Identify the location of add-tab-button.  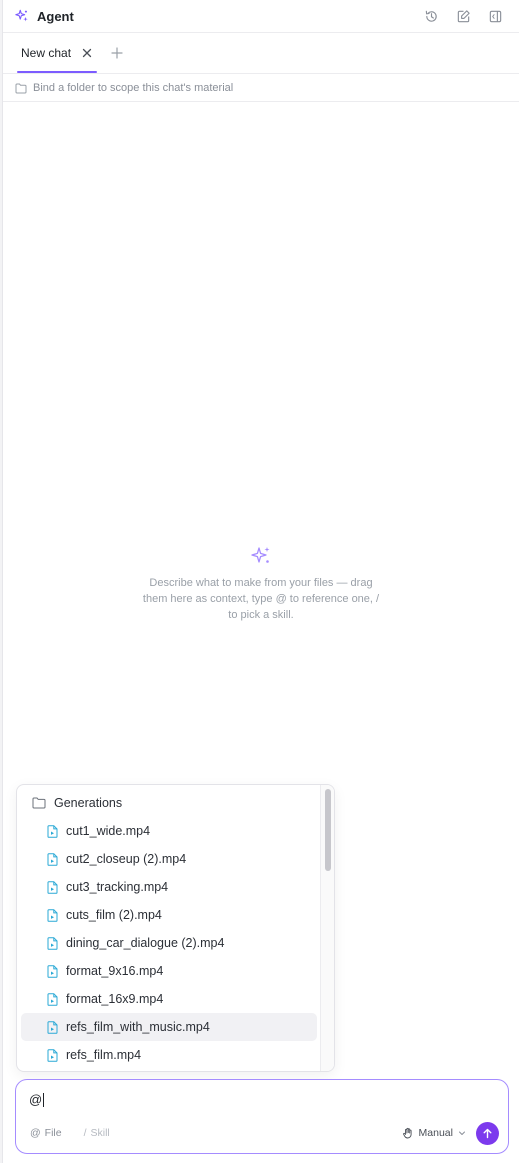
(117, 52).